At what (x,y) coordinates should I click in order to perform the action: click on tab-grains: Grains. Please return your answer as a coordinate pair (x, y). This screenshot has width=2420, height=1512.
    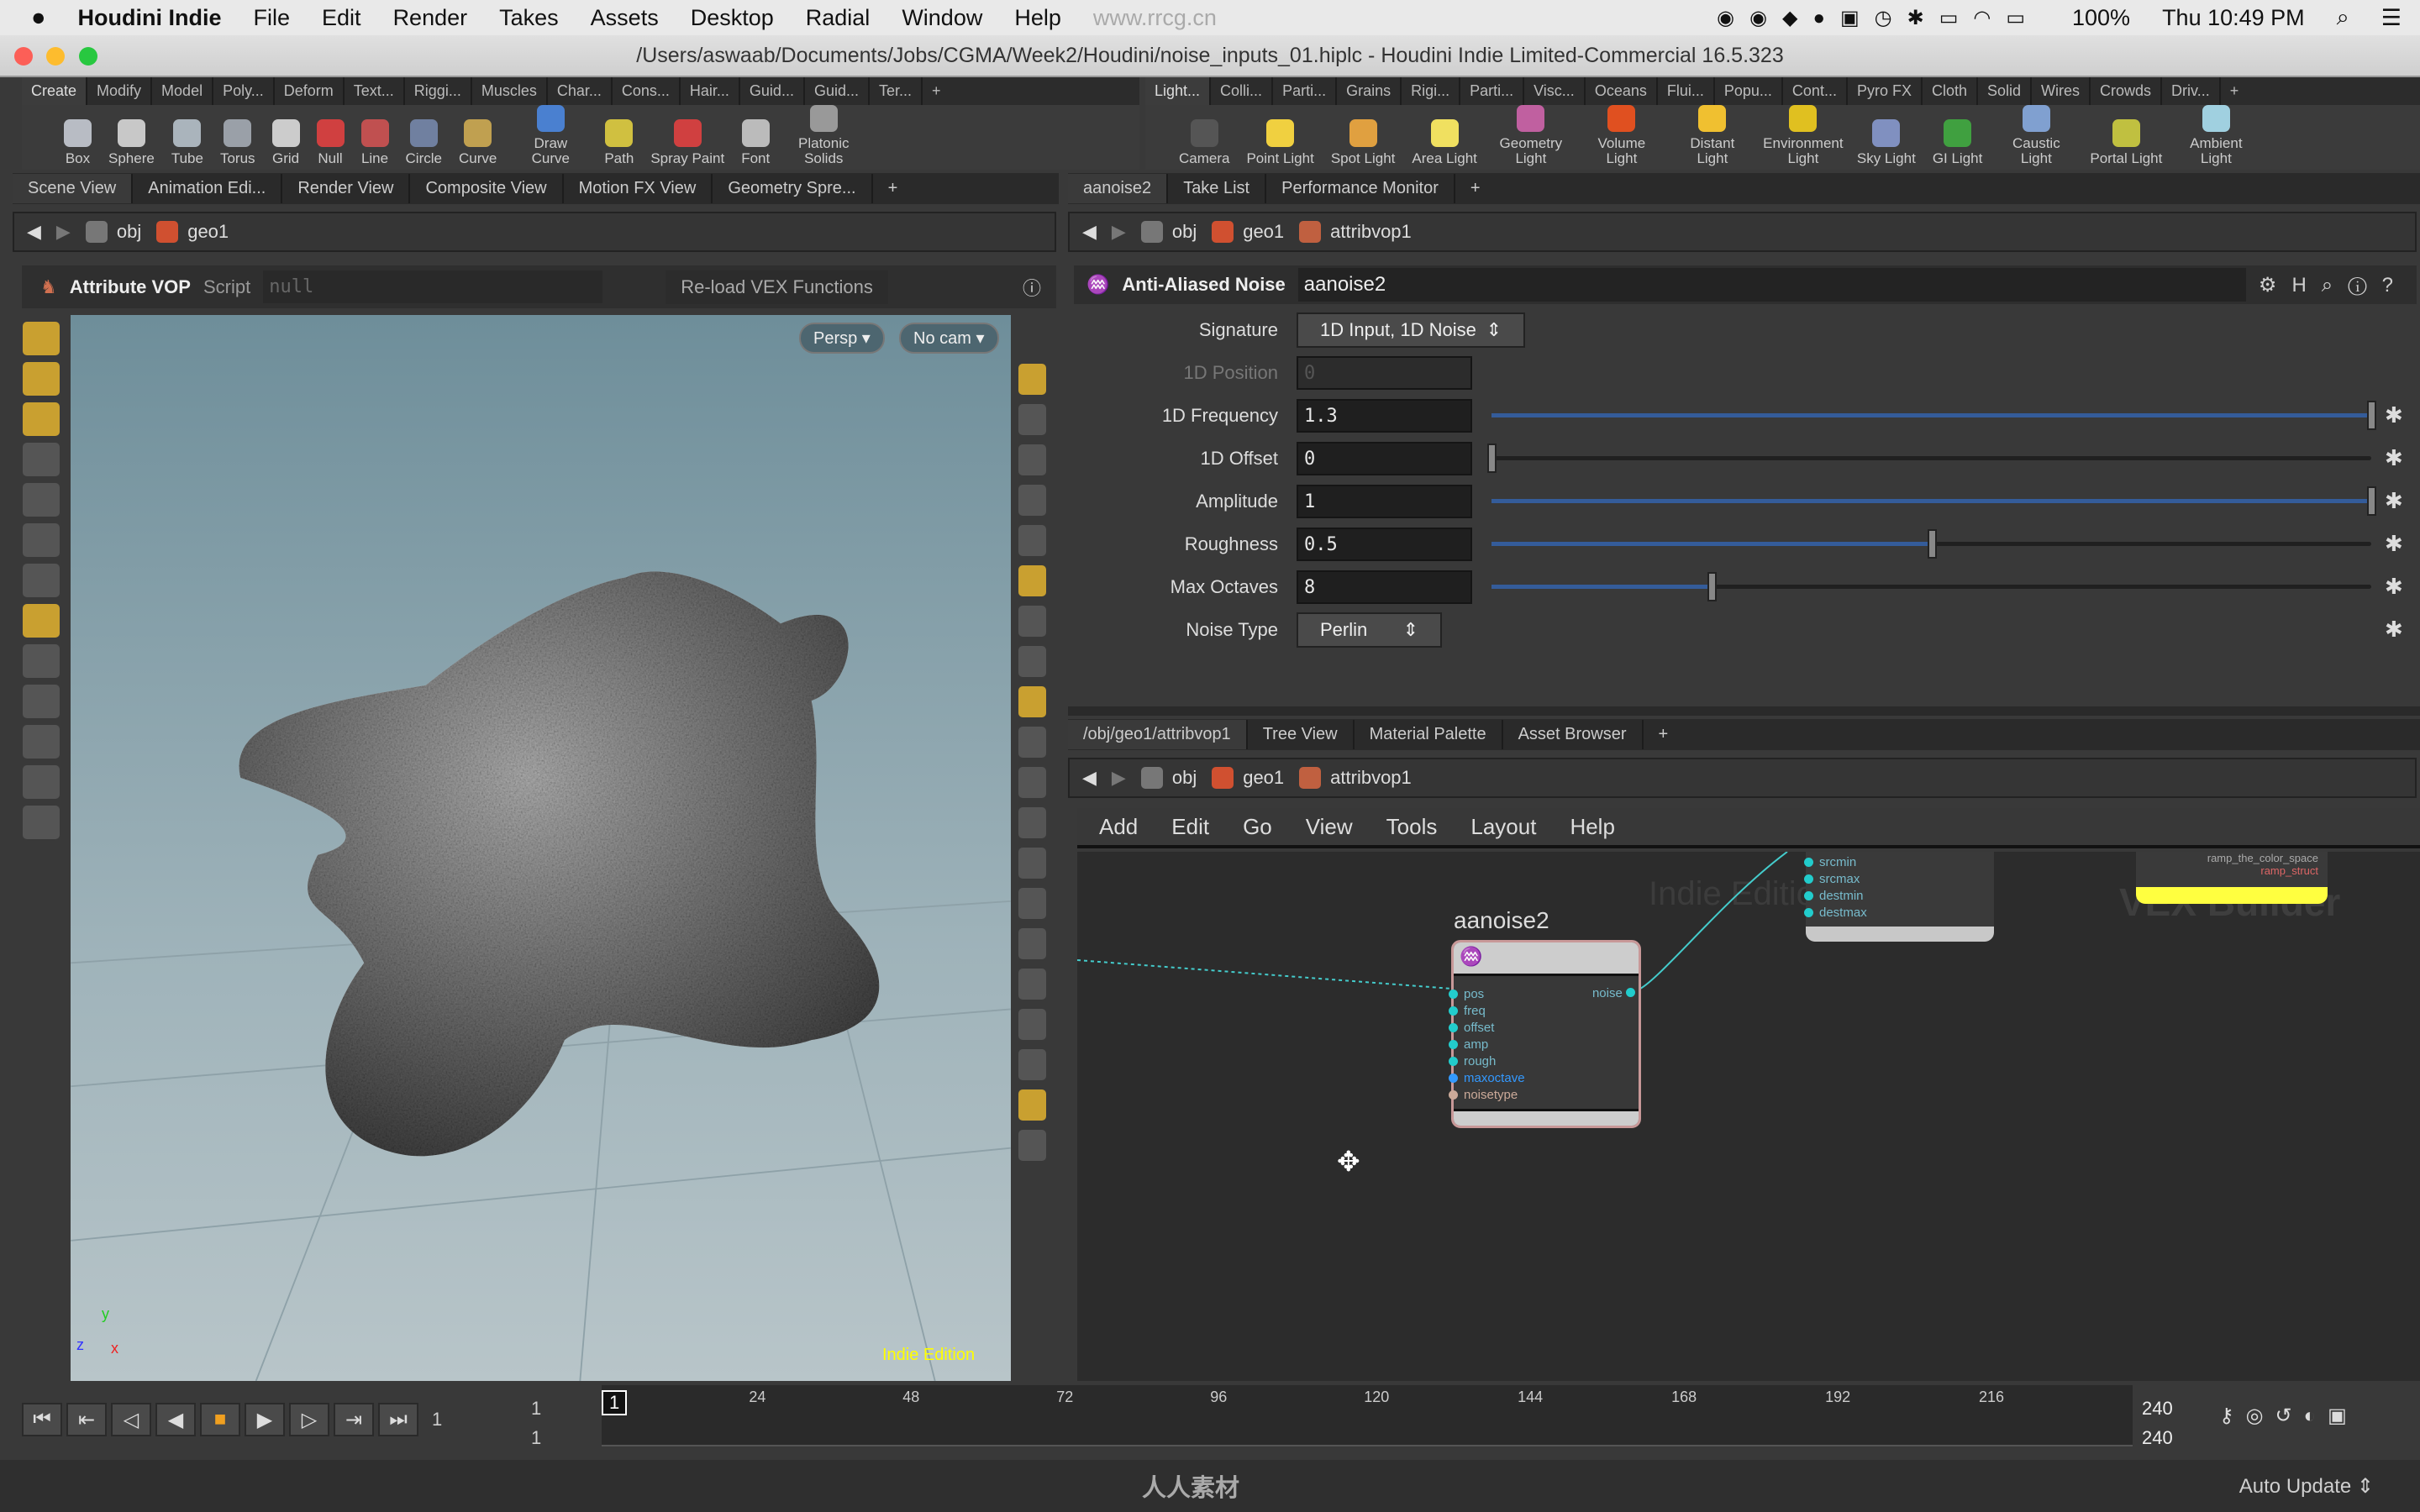
    Looking at the image, I should click on (1369, 91).